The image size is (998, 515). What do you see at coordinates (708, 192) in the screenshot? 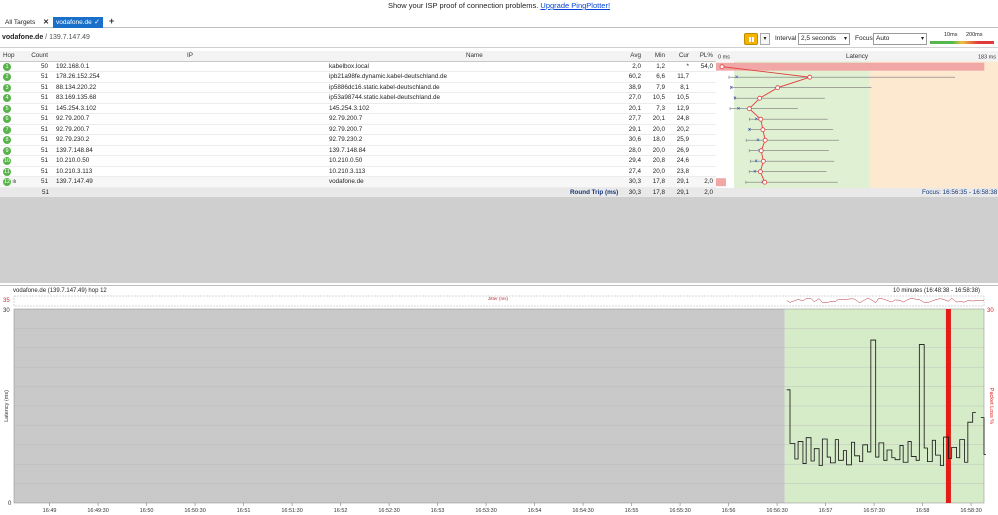
I see `summary-pl: 2,0` at bounding box center [708, 192].